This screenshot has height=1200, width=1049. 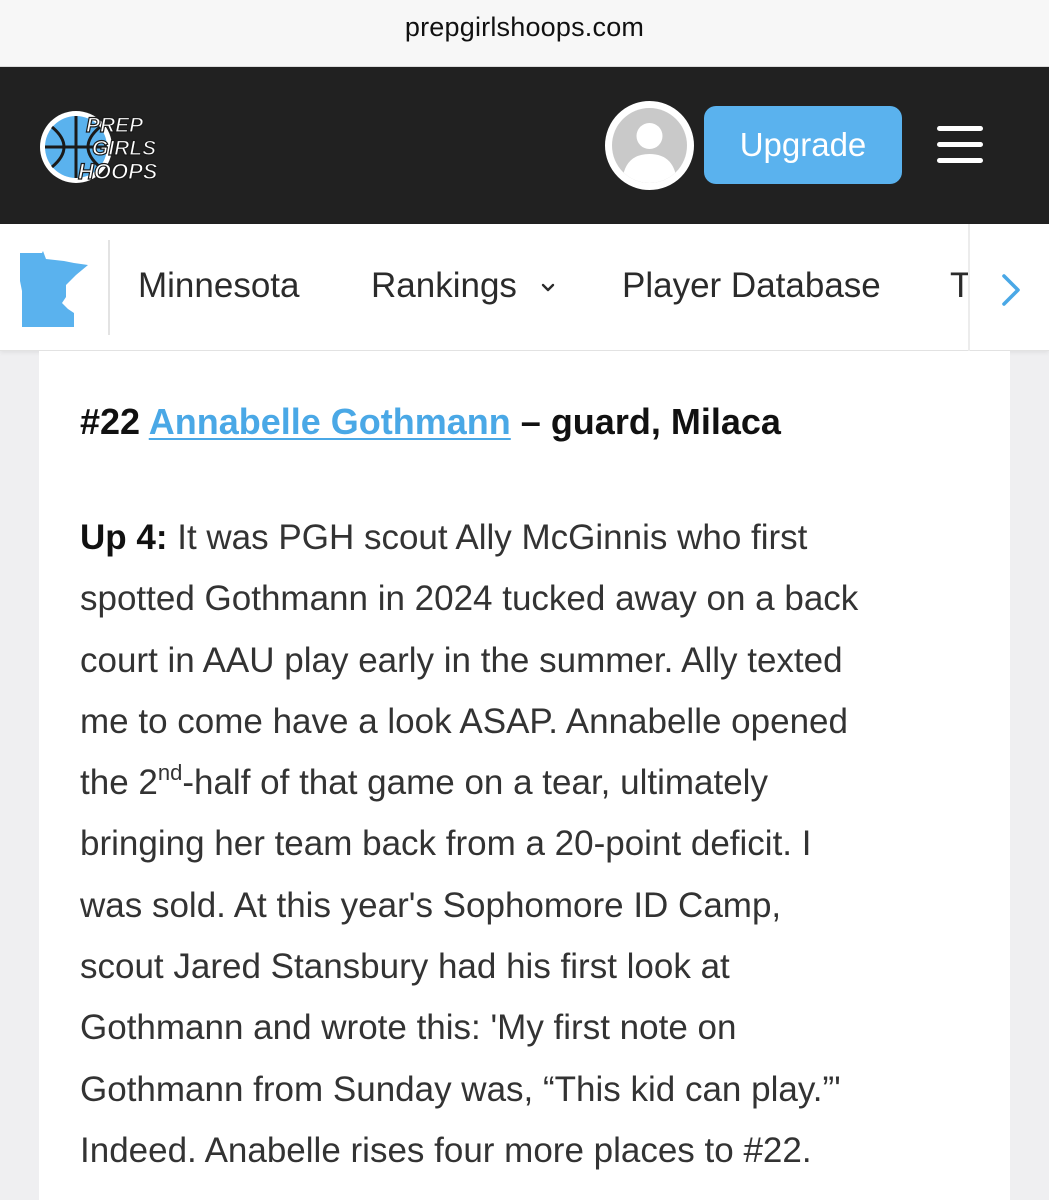 What do you see at coordinates (803, 145) in the screenshot?
I see `upgrade-button: Upgrade` at bounding box center [803, 145].